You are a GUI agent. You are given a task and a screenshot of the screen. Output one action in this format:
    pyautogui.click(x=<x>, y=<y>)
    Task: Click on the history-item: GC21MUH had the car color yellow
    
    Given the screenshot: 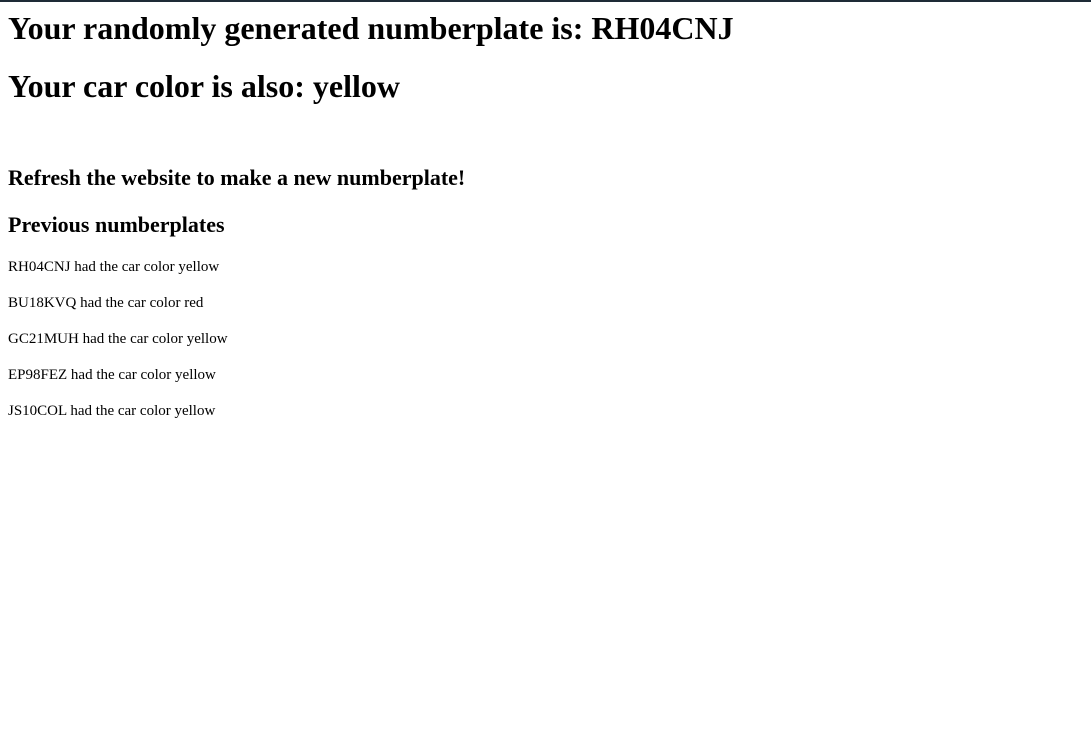 What is the action you would take?
    pyautogui.click(x=118, y=339)
    